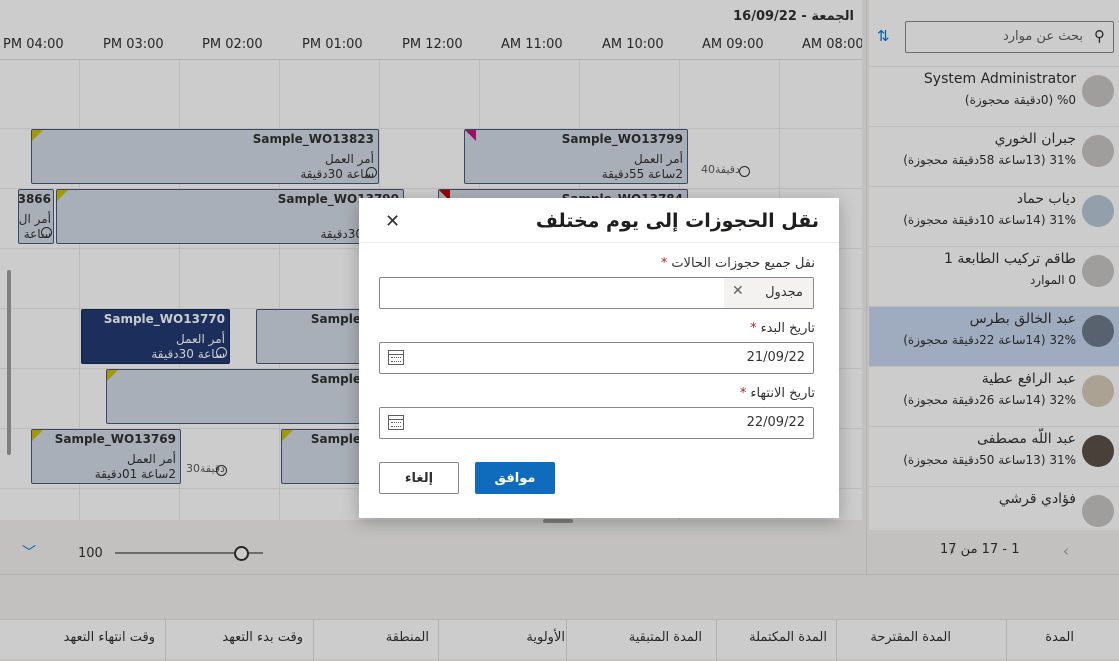 The width and height of the screenshot is (1119, 661). Describe the element at coordinates (784, 292) in the screenshot. I see `chip-label: مجدول` at that location.